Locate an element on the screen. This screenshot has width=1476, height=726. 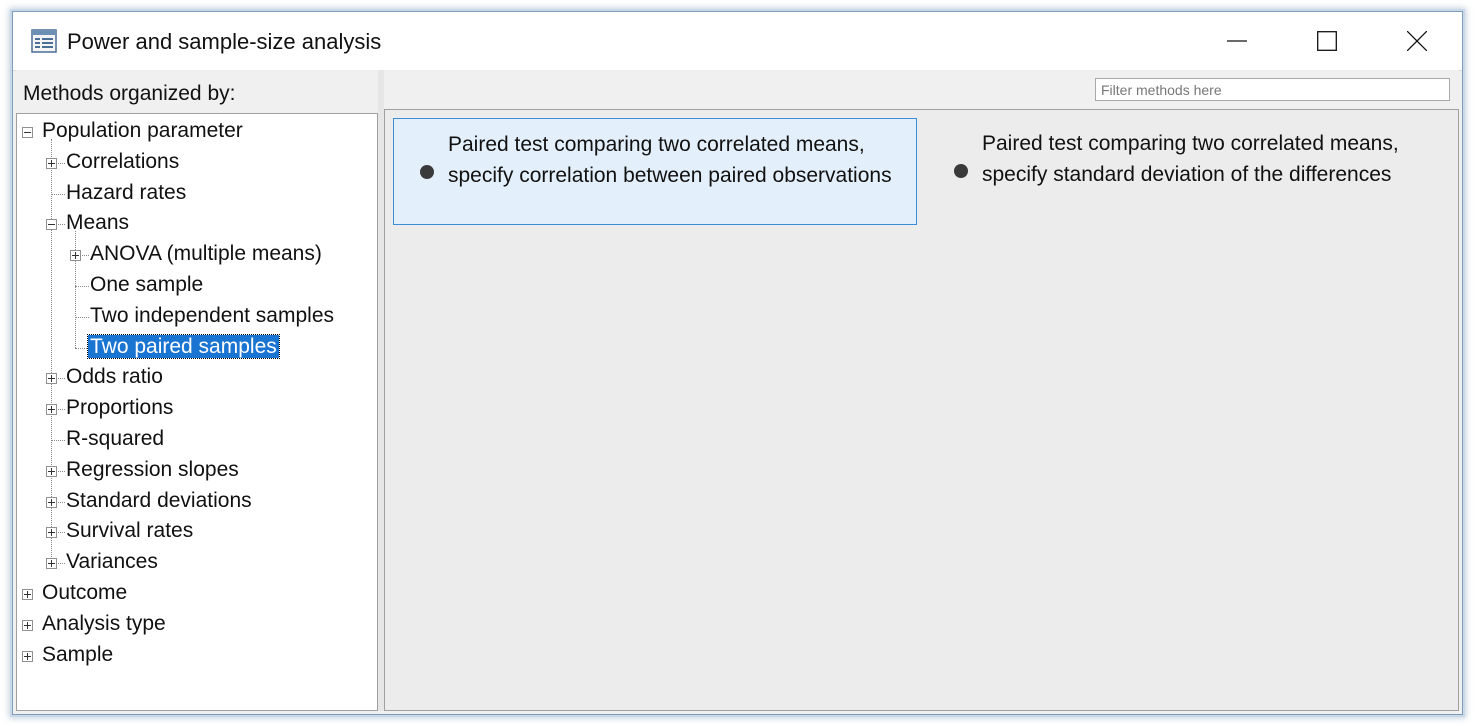
tree-item-label: Population parameter is located at coordinates (142, 130).